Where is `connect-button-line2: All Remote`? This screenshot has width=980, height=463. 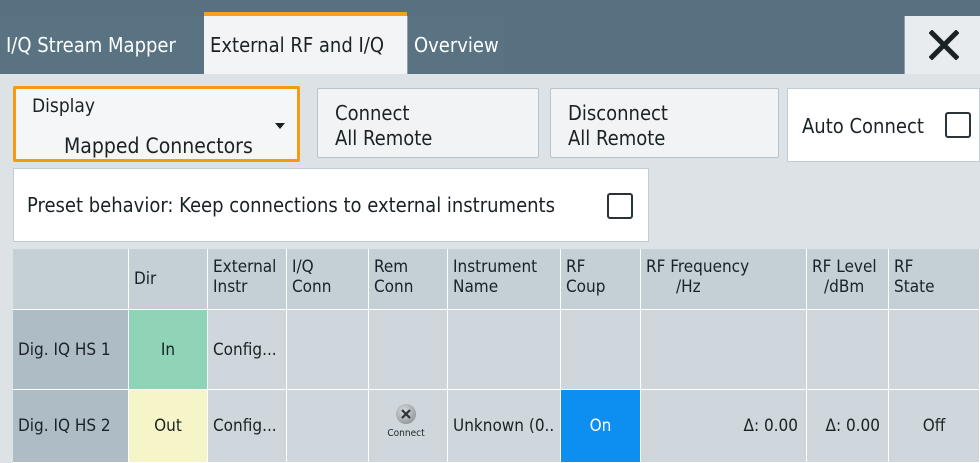
connect-button-line2: All Remote is located at coordinates (384, 138).